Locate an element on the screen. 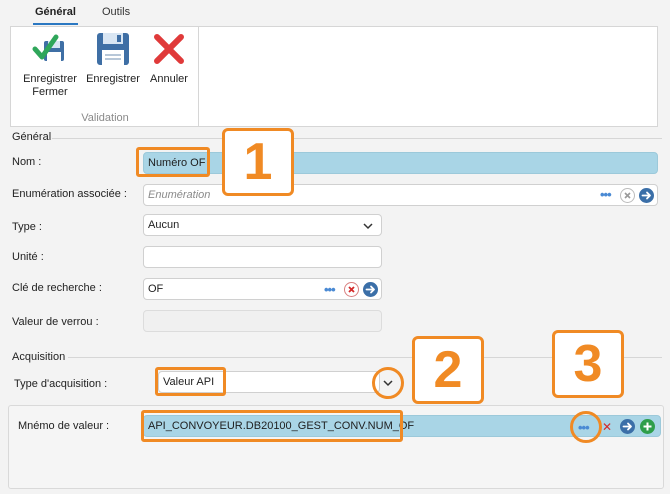 The image size is (670, 494). save-button: Enregistrer is located at coordinates (113, 58).